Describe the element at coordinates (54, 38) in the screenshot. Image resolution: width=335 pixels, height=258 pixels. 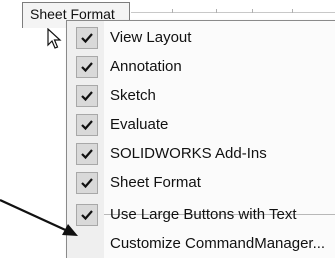
I see `mouse-pointer-icon` at that location.